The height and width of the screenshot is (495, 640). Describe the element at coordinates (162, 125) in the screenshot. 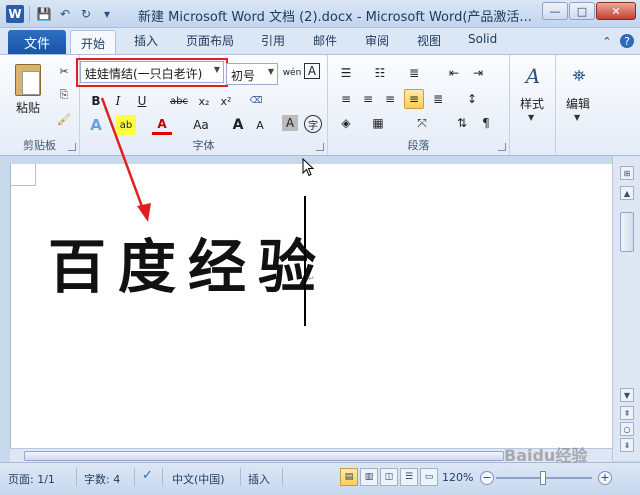

I see `font-color-button: A` at that location.